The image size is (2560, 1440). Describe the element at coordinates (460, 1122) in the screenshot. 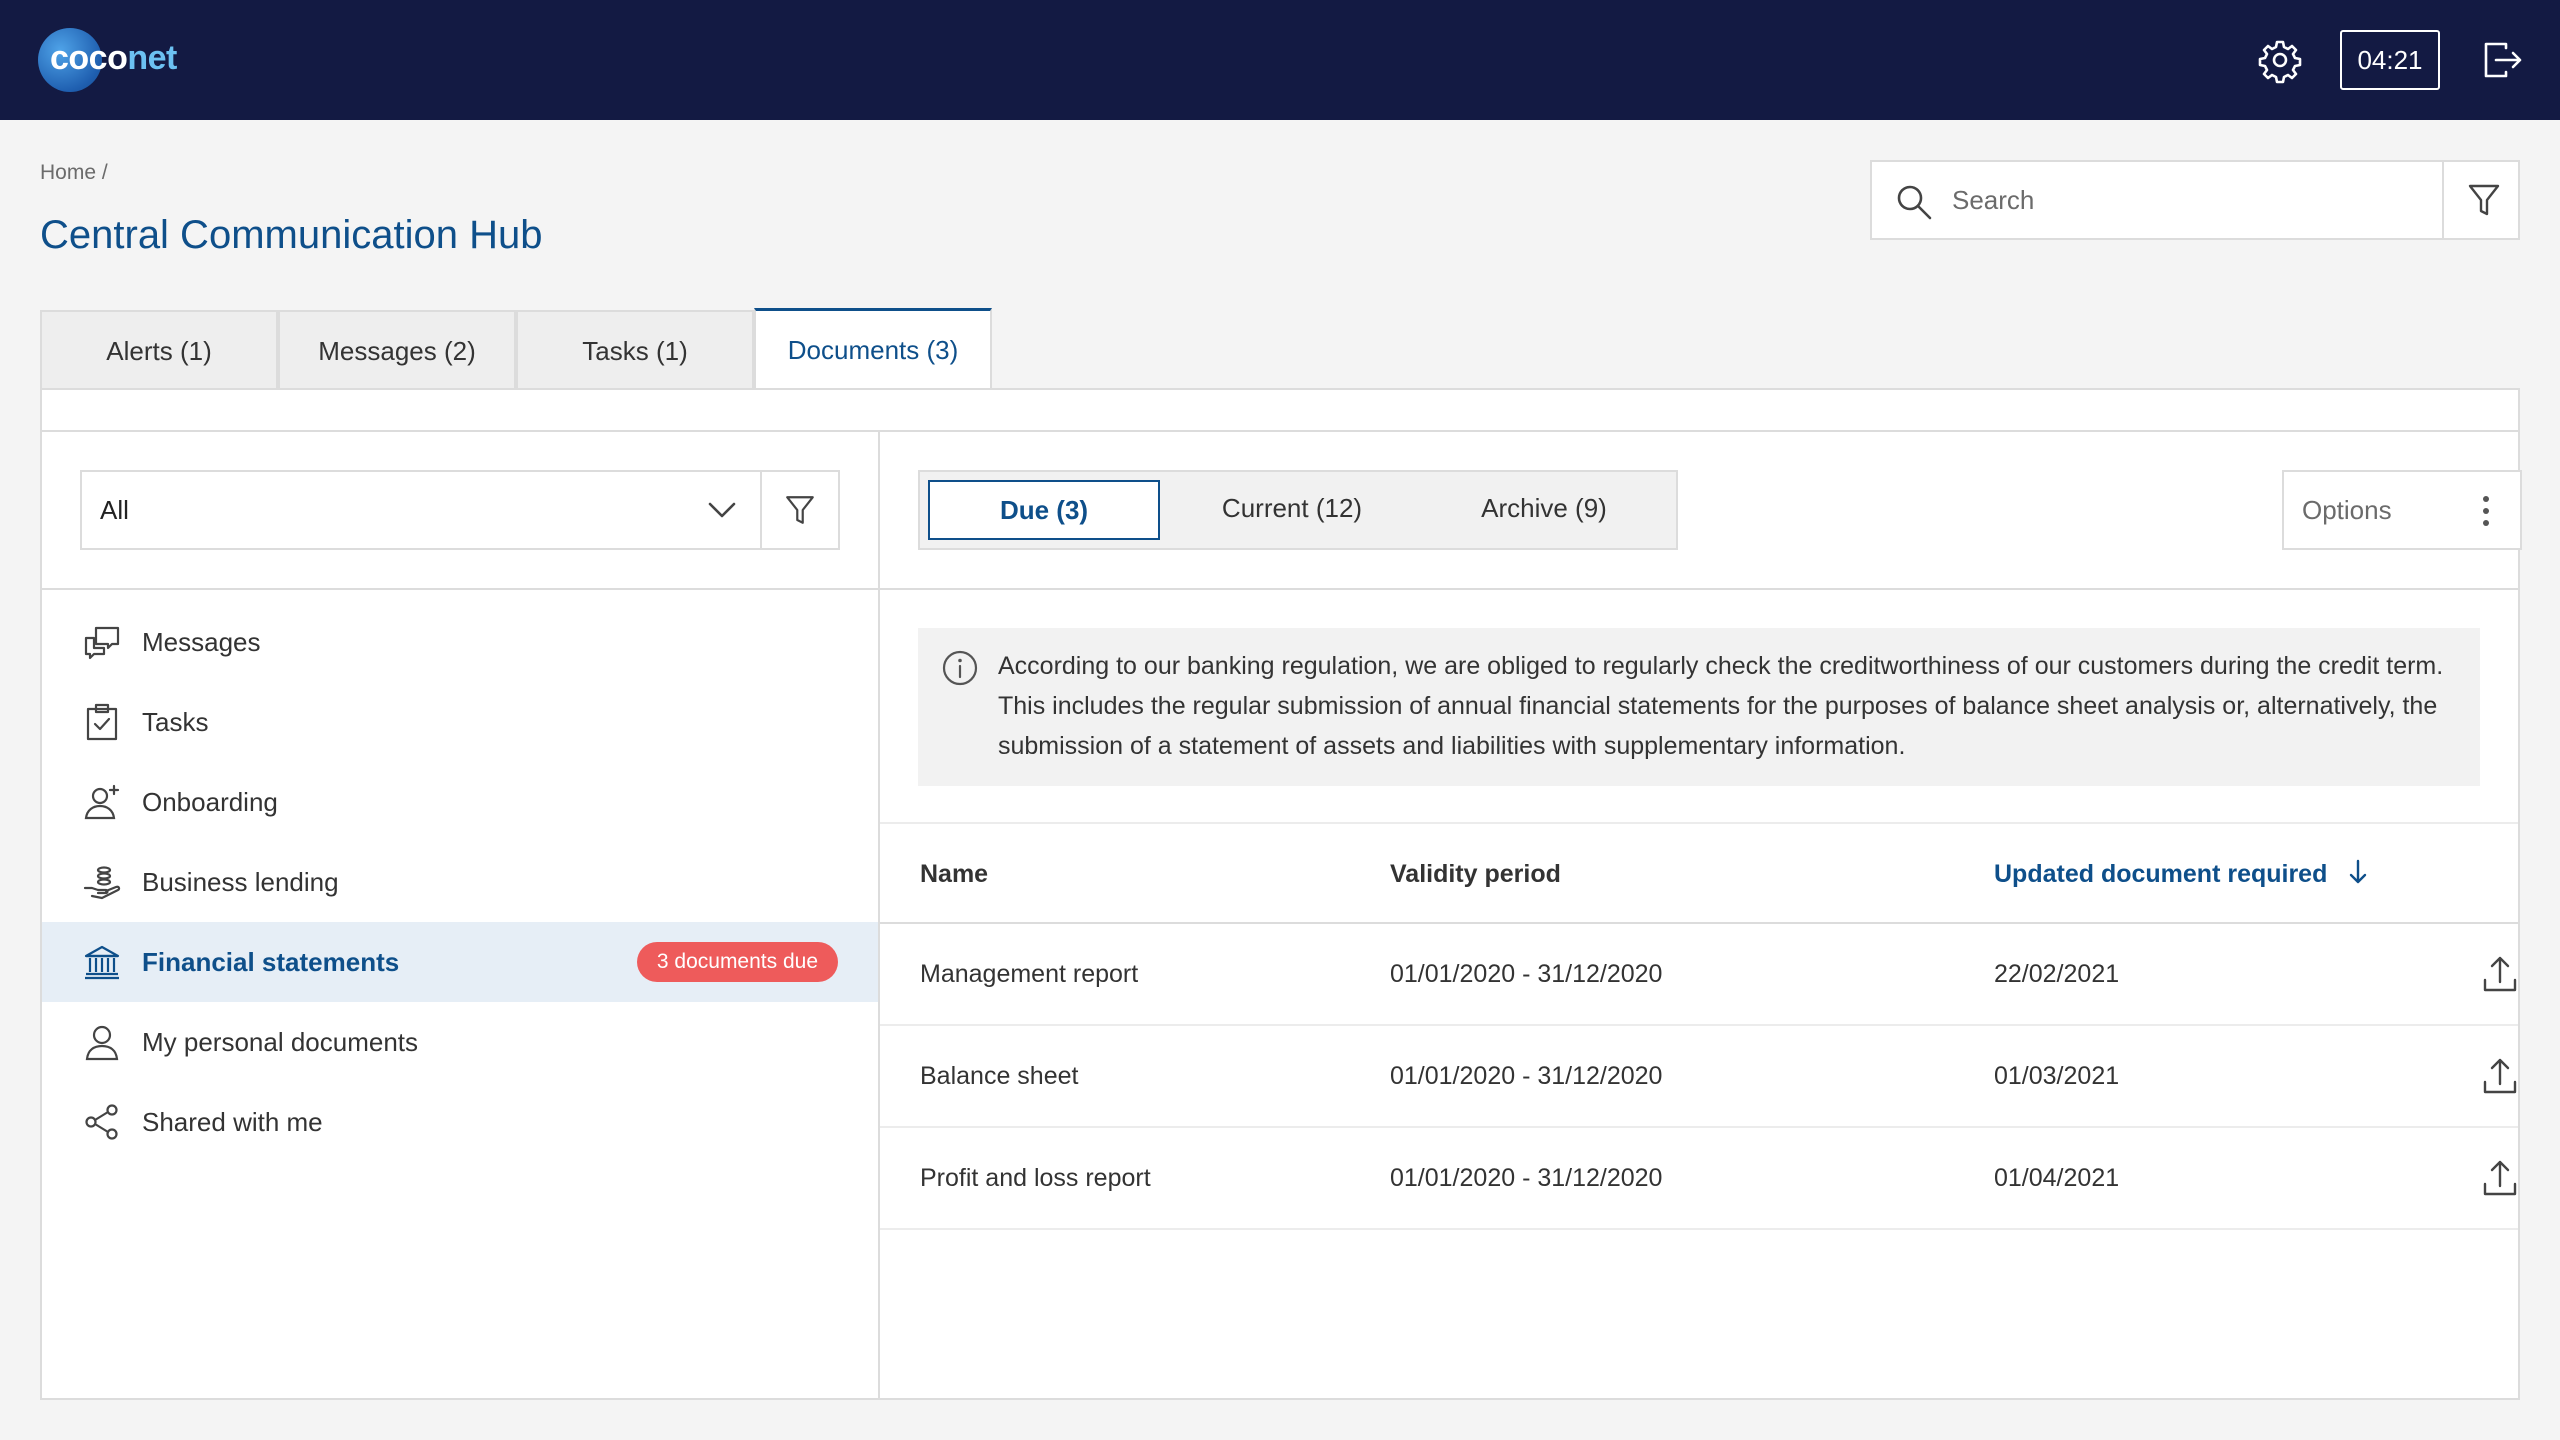

I see `sidebar-item-shared: Shared with me` at that location.